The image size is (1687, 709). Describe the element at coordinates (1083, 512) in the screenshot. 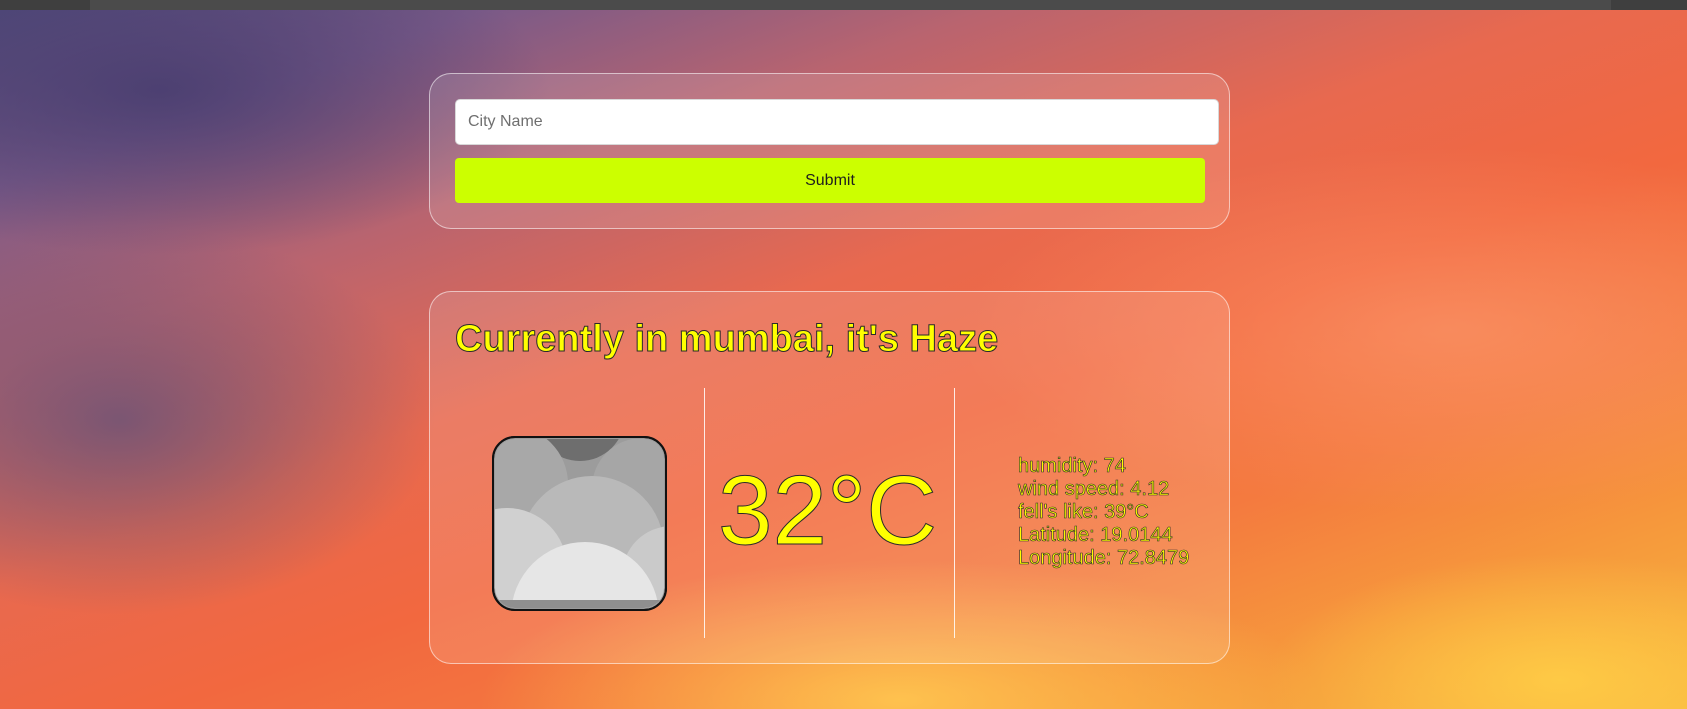

I see `feels-like-detail: fell's like: 39°C` at that location.